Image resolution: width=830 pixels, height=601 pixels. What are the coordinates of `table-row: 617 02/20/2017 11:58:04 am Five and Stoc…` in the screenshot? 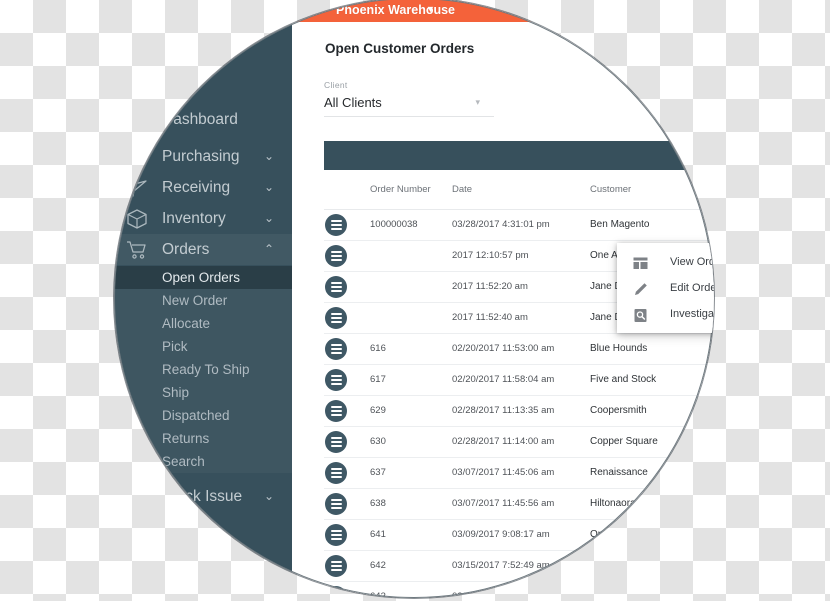 It's located at (519, 380).